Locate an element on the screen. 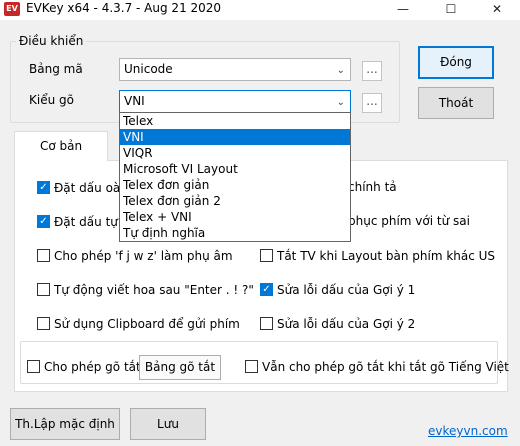 This screenshot has width=520, height=446. dropdown-option-custom: Tự định nghĩa is located at coordinates (235, 233).